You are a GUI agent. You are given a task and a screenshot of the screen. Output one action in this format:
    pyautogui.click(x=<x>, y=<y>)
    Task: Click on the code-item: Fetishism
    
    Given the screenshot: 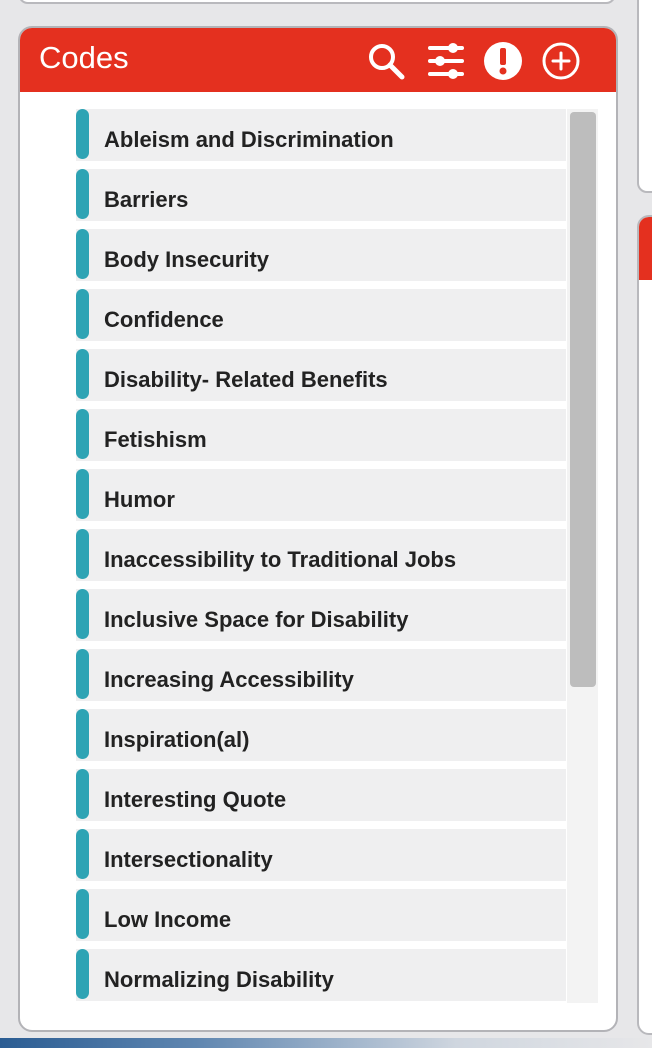 What is the action you would take?
    pyautogui.click(x=321, y=435)
    